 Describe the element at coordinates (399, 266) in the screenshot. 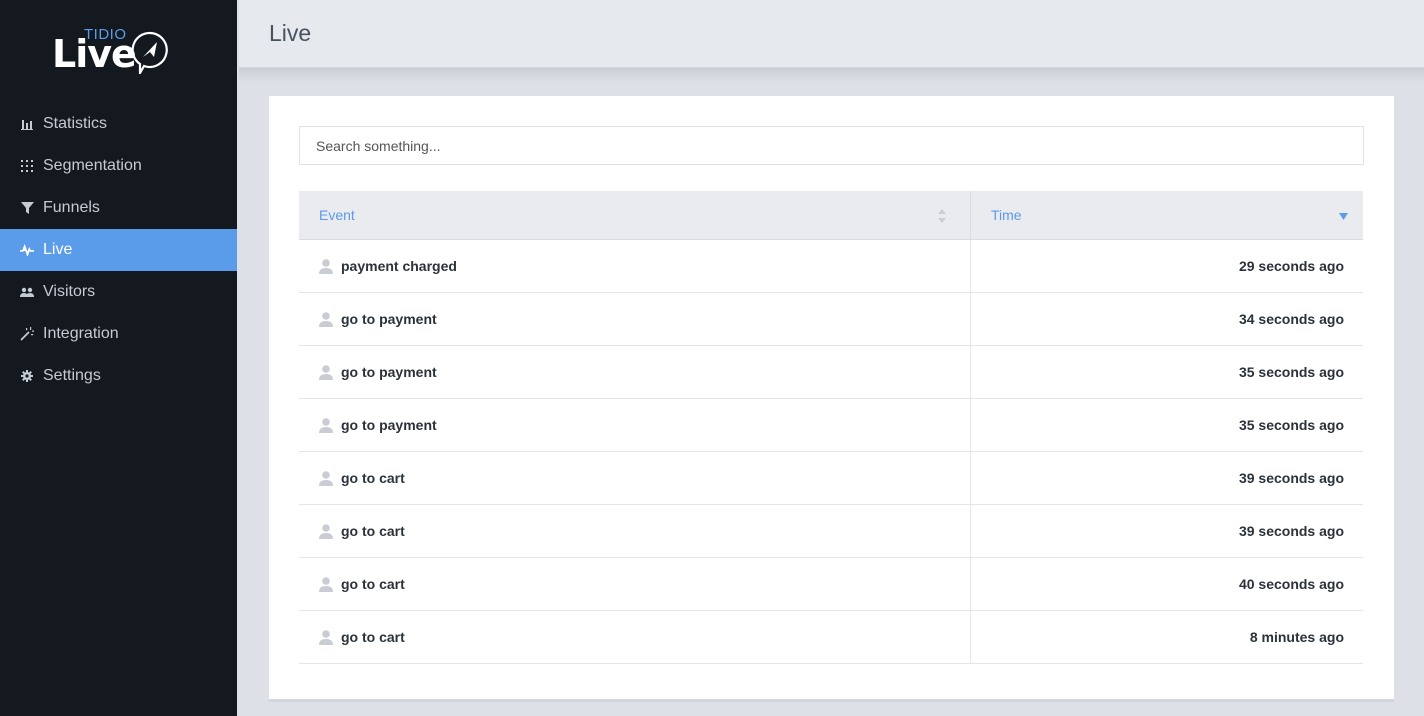

I see `event-name: payment charged` at that location.